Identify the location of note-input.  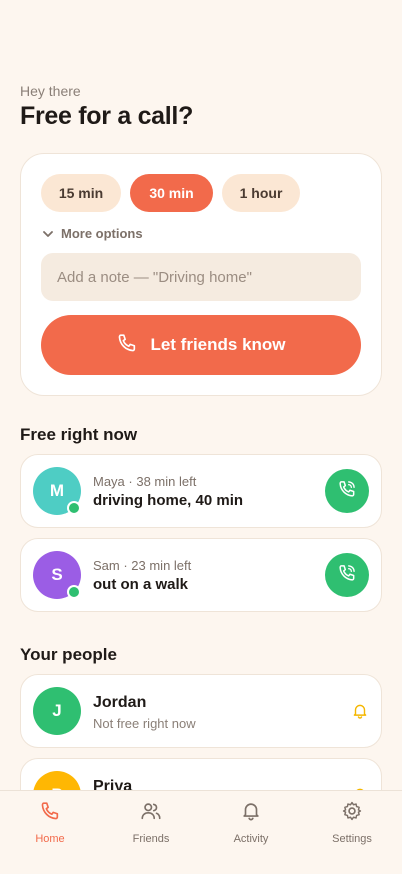
(201, 277).